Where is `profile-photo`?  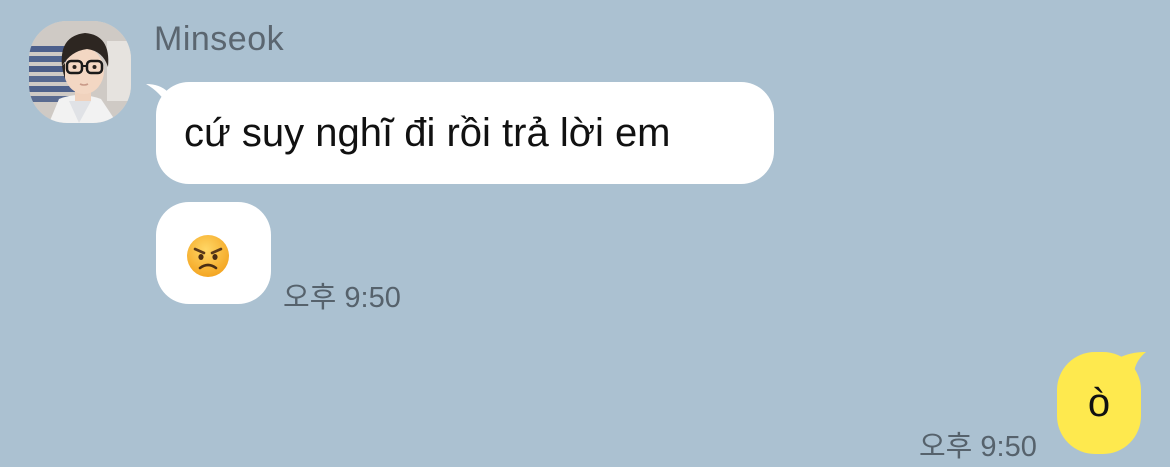
profile-photo is located at coordinates (80, 72).